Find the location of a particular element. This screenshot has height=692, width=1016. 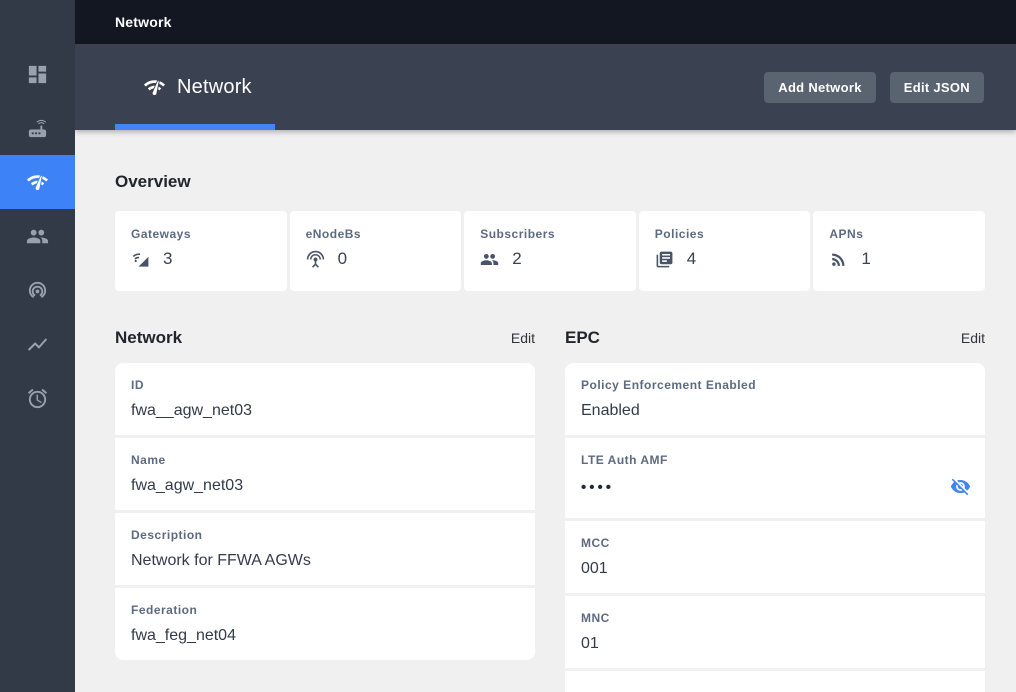

show-chart-icon is located at coordinates (37, 344).